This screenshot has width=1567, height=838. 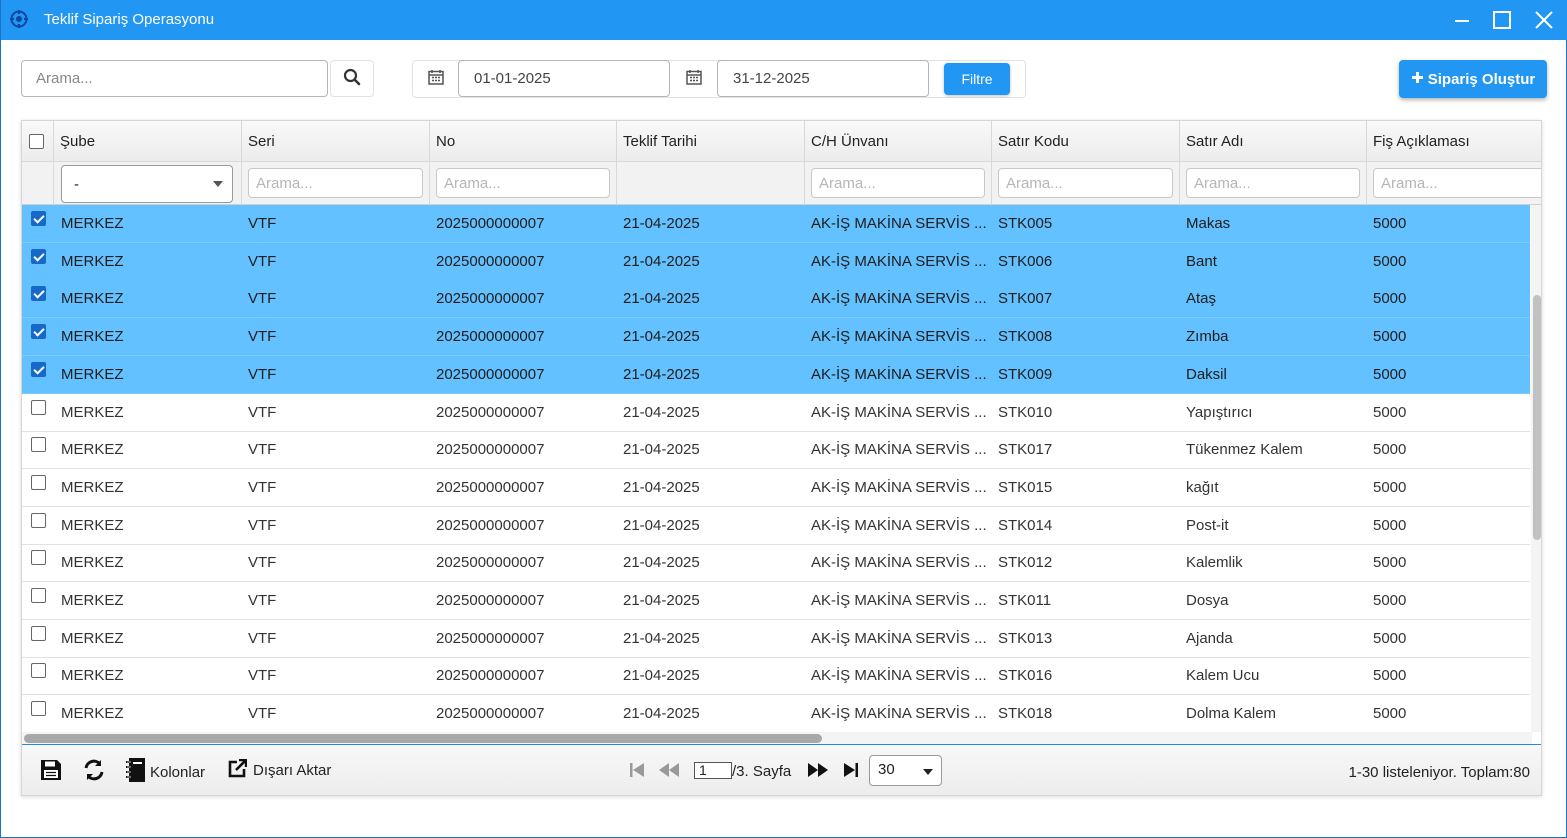 I want to click on date-from-input: 01-01-2025, so click(x=564, y=78).